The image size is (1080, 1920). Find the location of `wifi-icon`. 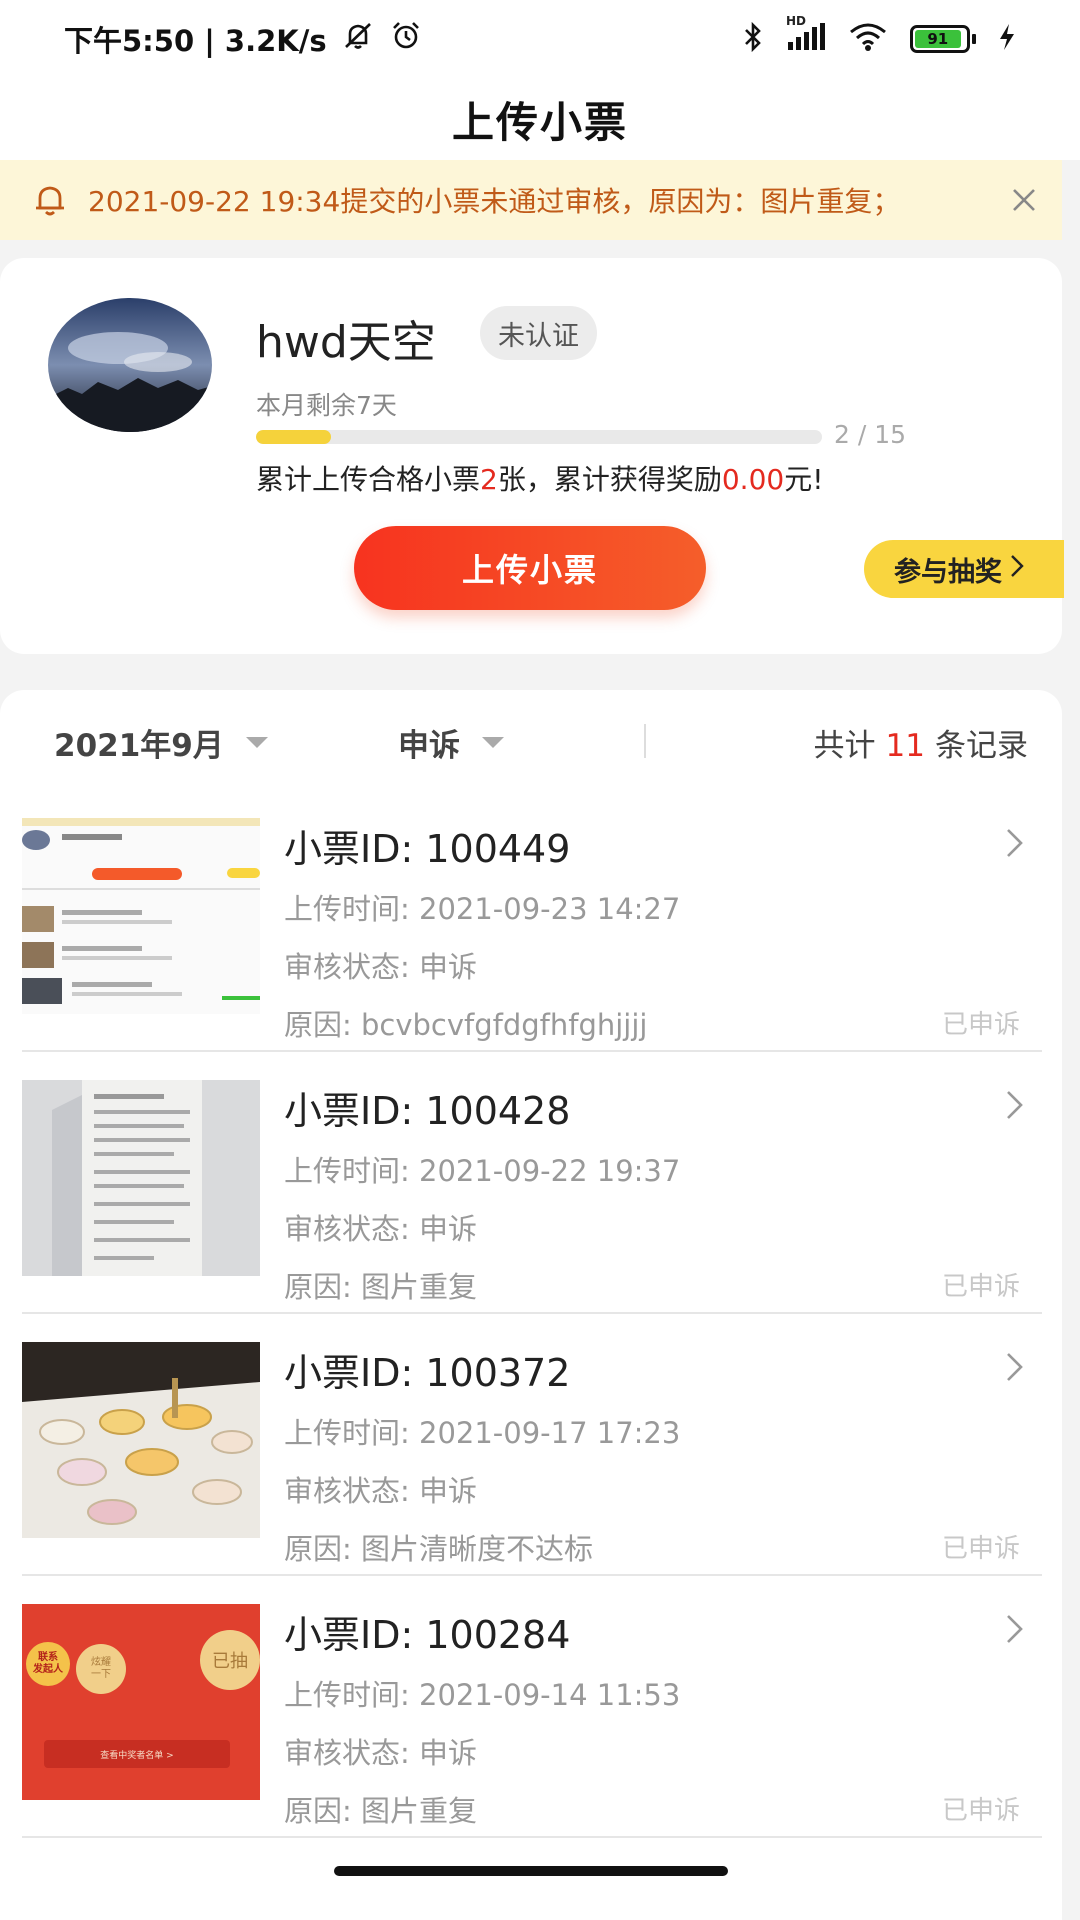

wifi-icon is located at coordinates (868, 39).